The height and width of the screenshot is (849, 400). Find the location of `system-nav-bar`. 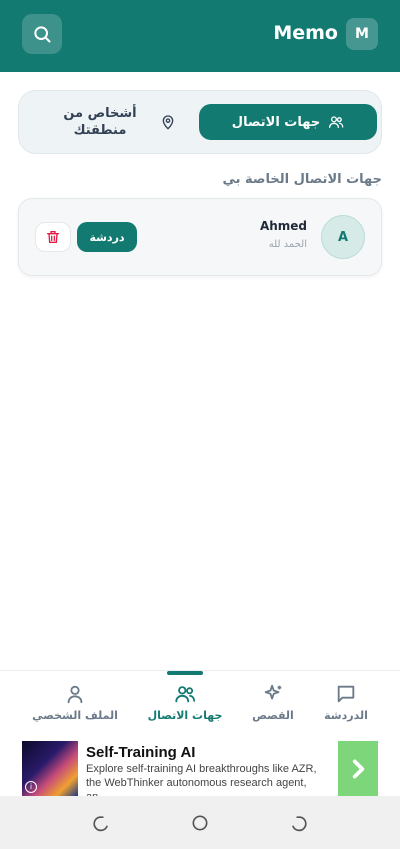

system-nav-bar is located at coordinates (200, 822).